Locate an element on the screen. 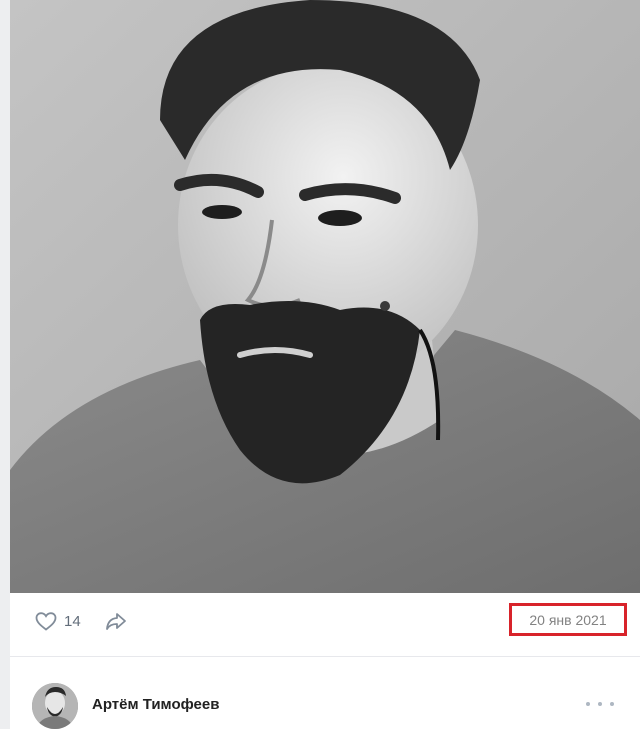 Image resolution: width=640 pixels, height=729 pixels. post-date: 20 янв 2021 is located at coordinates (567, 620).